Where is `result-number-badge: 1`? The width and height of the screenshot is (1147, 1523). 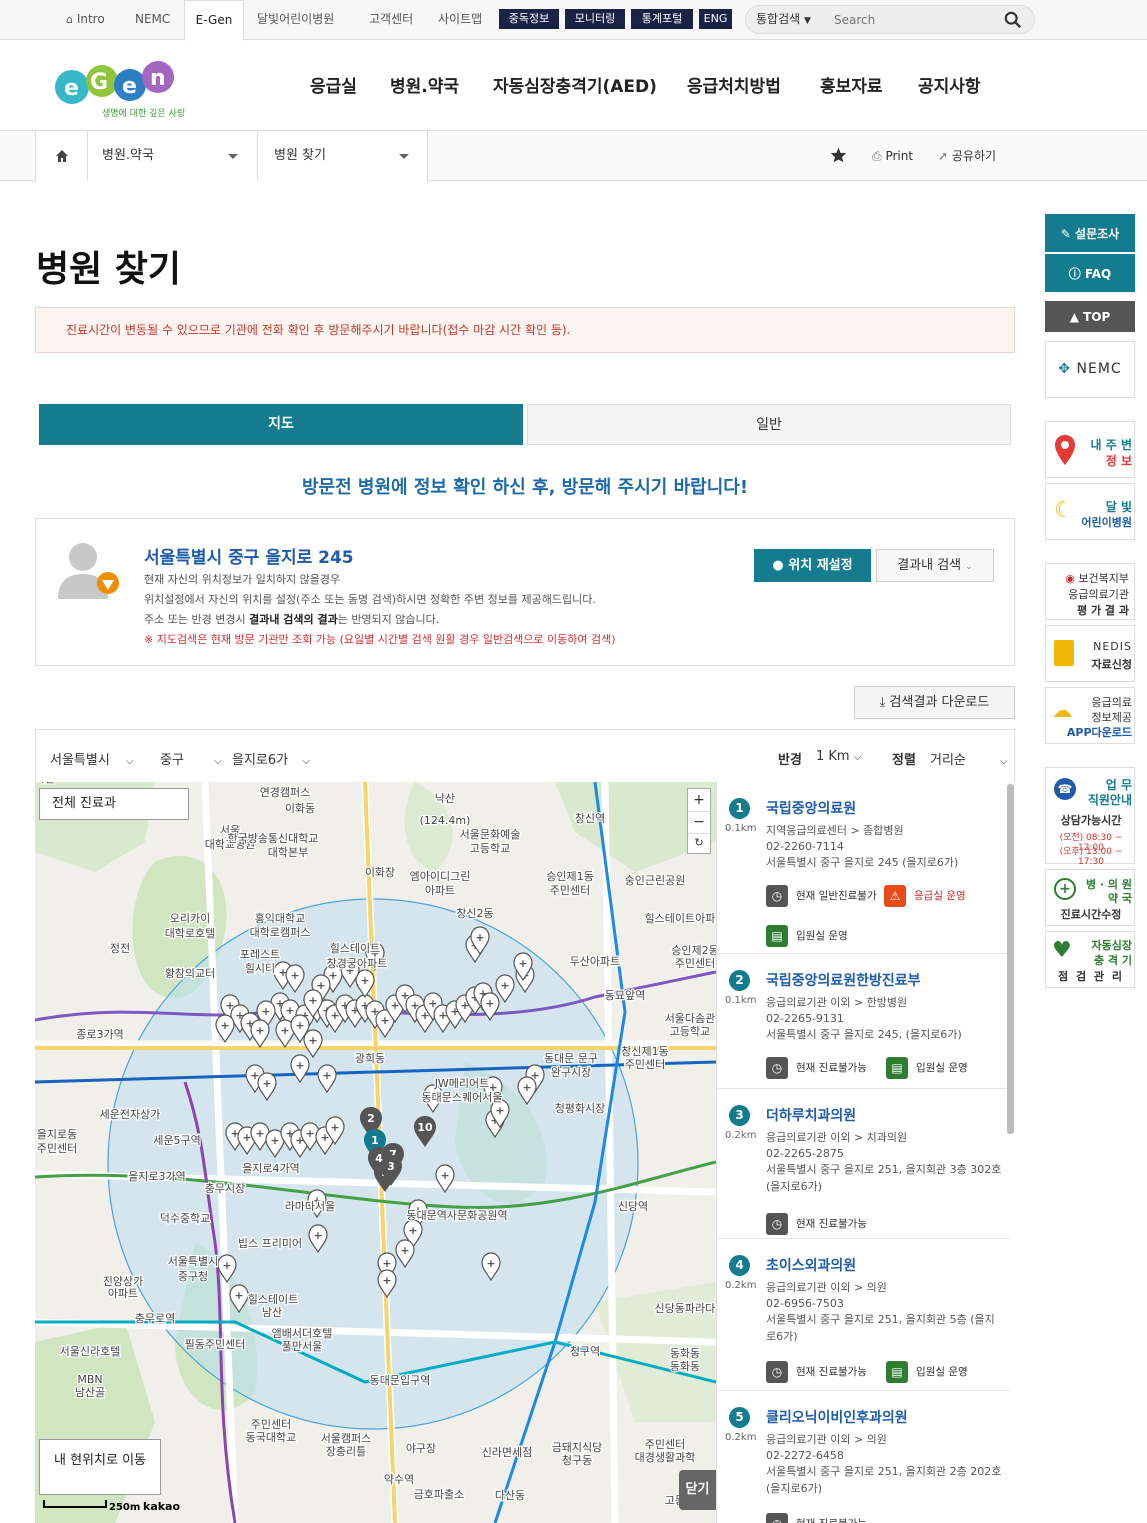 result-number-badge: 1 is located at coordinates (739, 808).